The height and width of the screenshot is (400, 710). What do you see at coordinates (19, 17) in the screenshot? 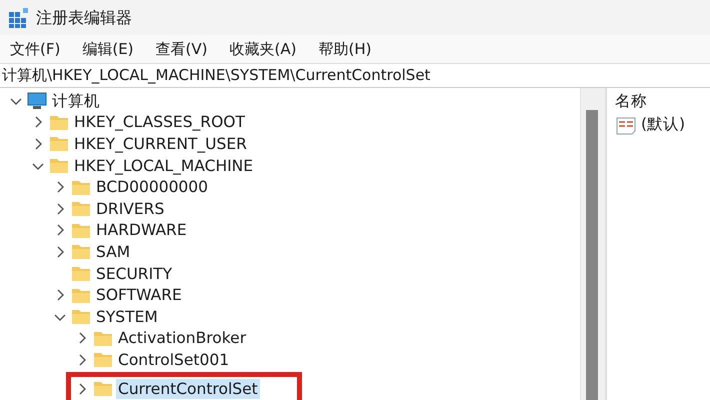
I see `registry-icon` at bounding box center [19, 17].